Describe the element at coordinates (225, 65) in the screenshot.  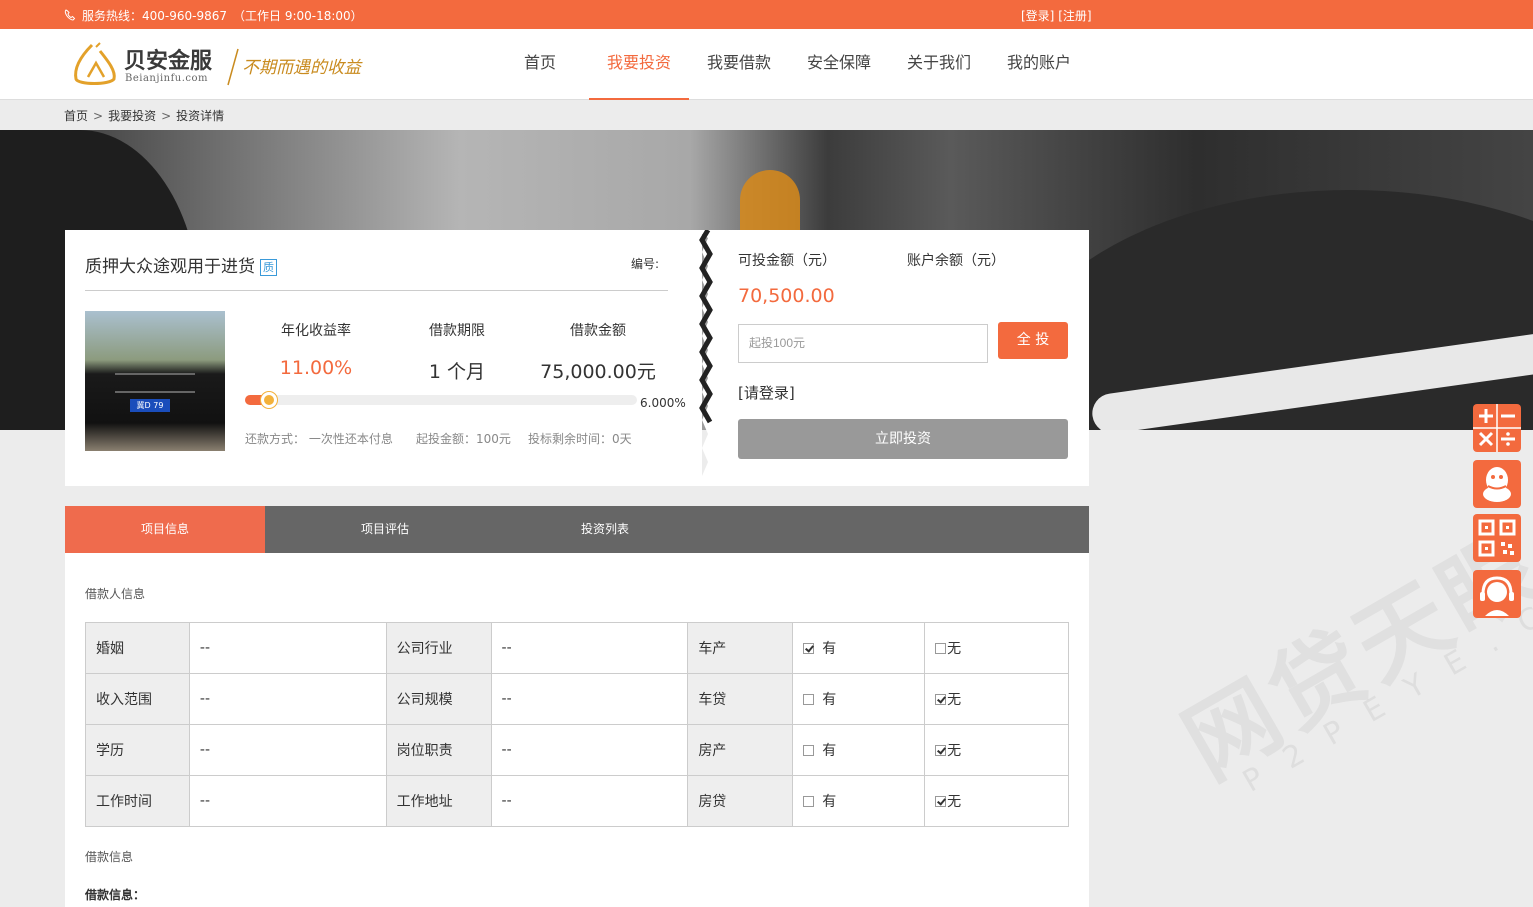
I see `logo: 贝安金服 Beianjinfu.com 不期而遇的收益` at that location.